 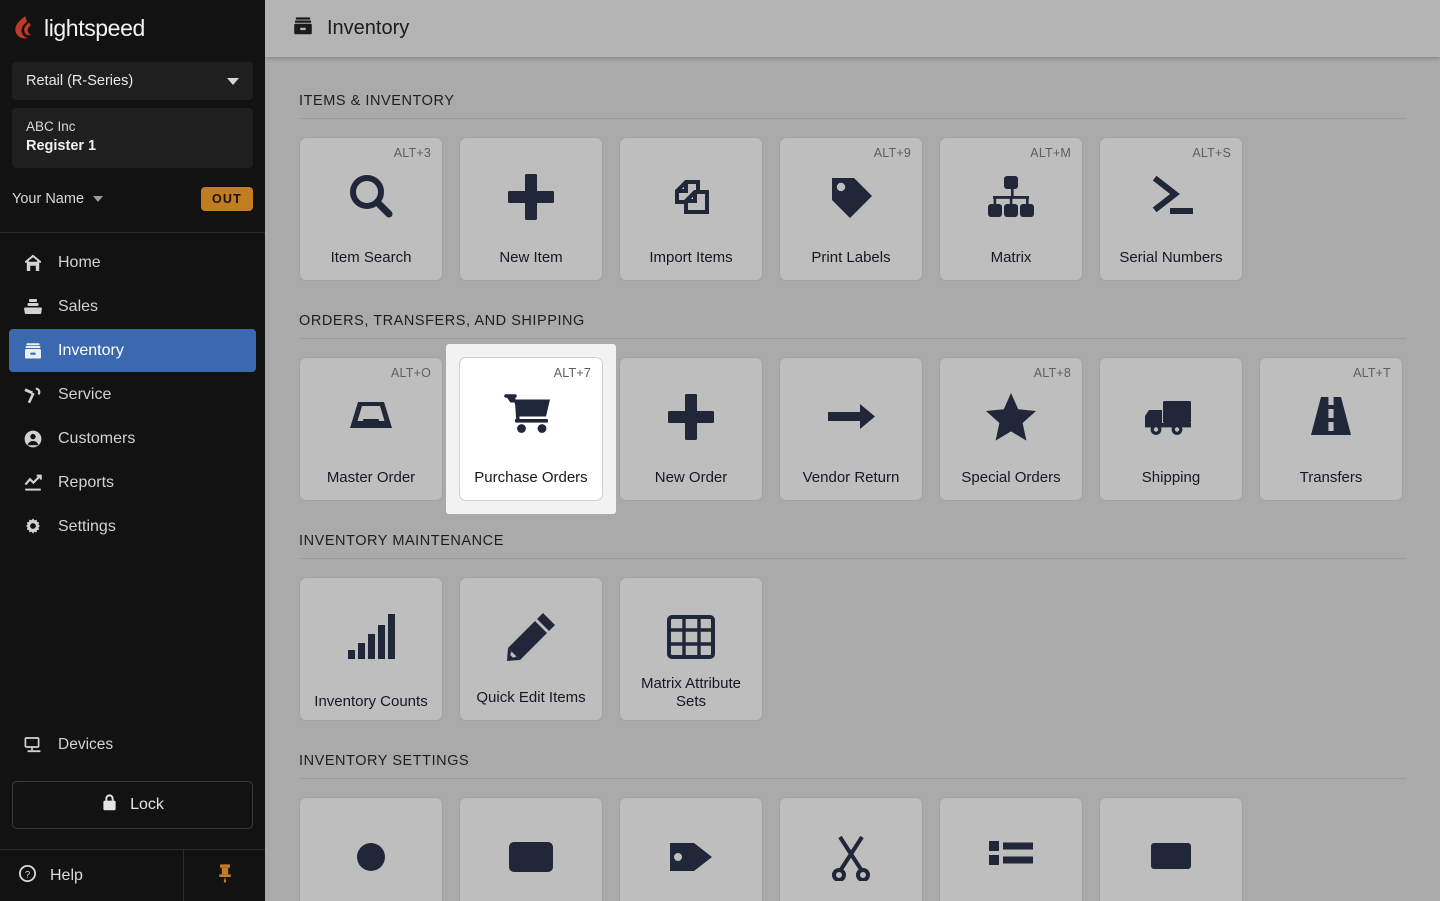 I want to click on tile-label: Inventory Counts, so click(x=371, y=701).